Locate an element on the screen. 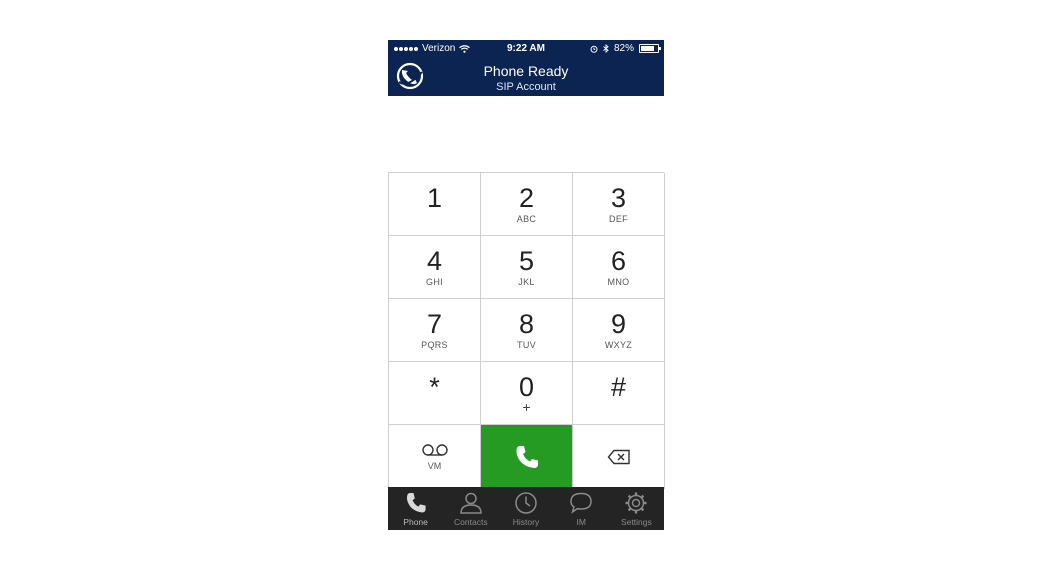  key-digit: 6 is located at coordinates (618, 261).